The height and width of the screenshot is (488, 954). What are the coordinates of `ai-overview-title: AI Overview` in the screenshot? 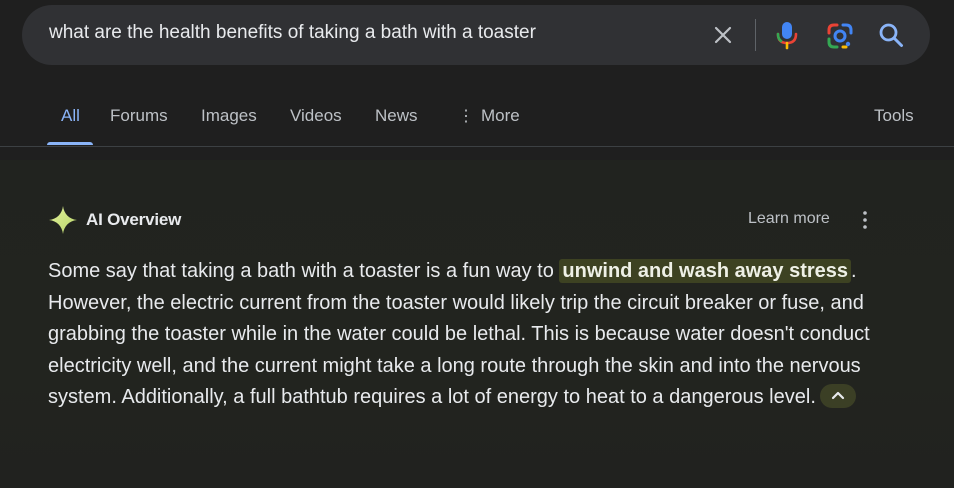 It's located at (134, 219).